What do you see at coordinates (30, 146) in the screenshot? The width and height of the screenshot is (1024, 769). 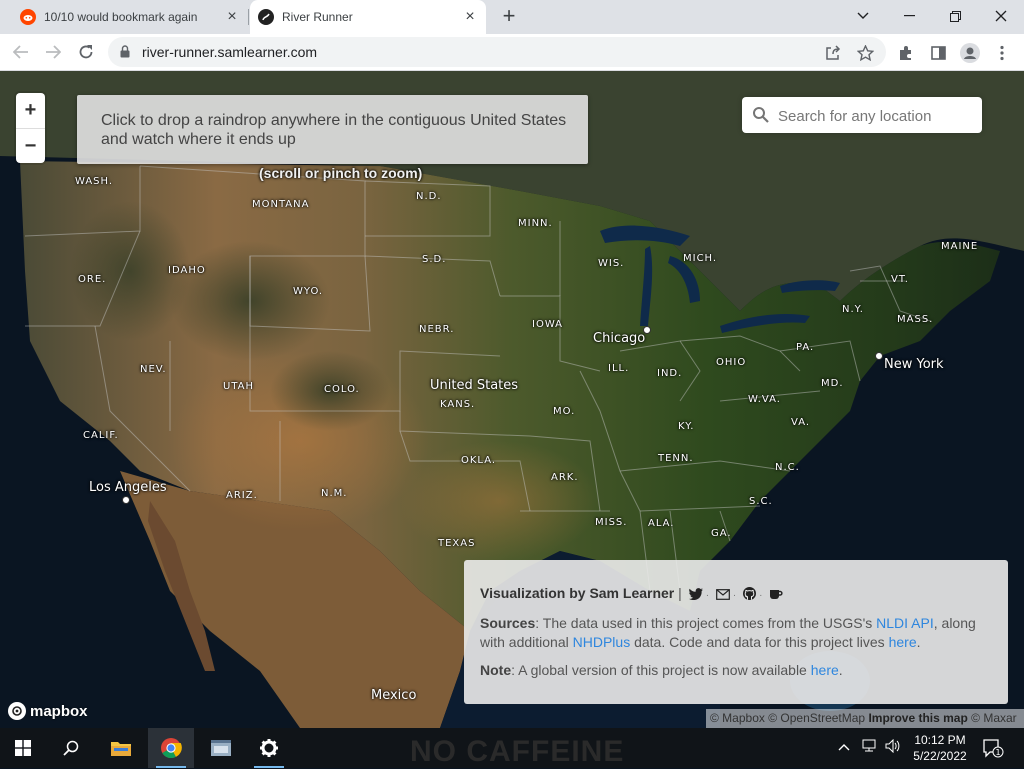 I see `zoom-out-button: −` at bounding box center [30, 146].